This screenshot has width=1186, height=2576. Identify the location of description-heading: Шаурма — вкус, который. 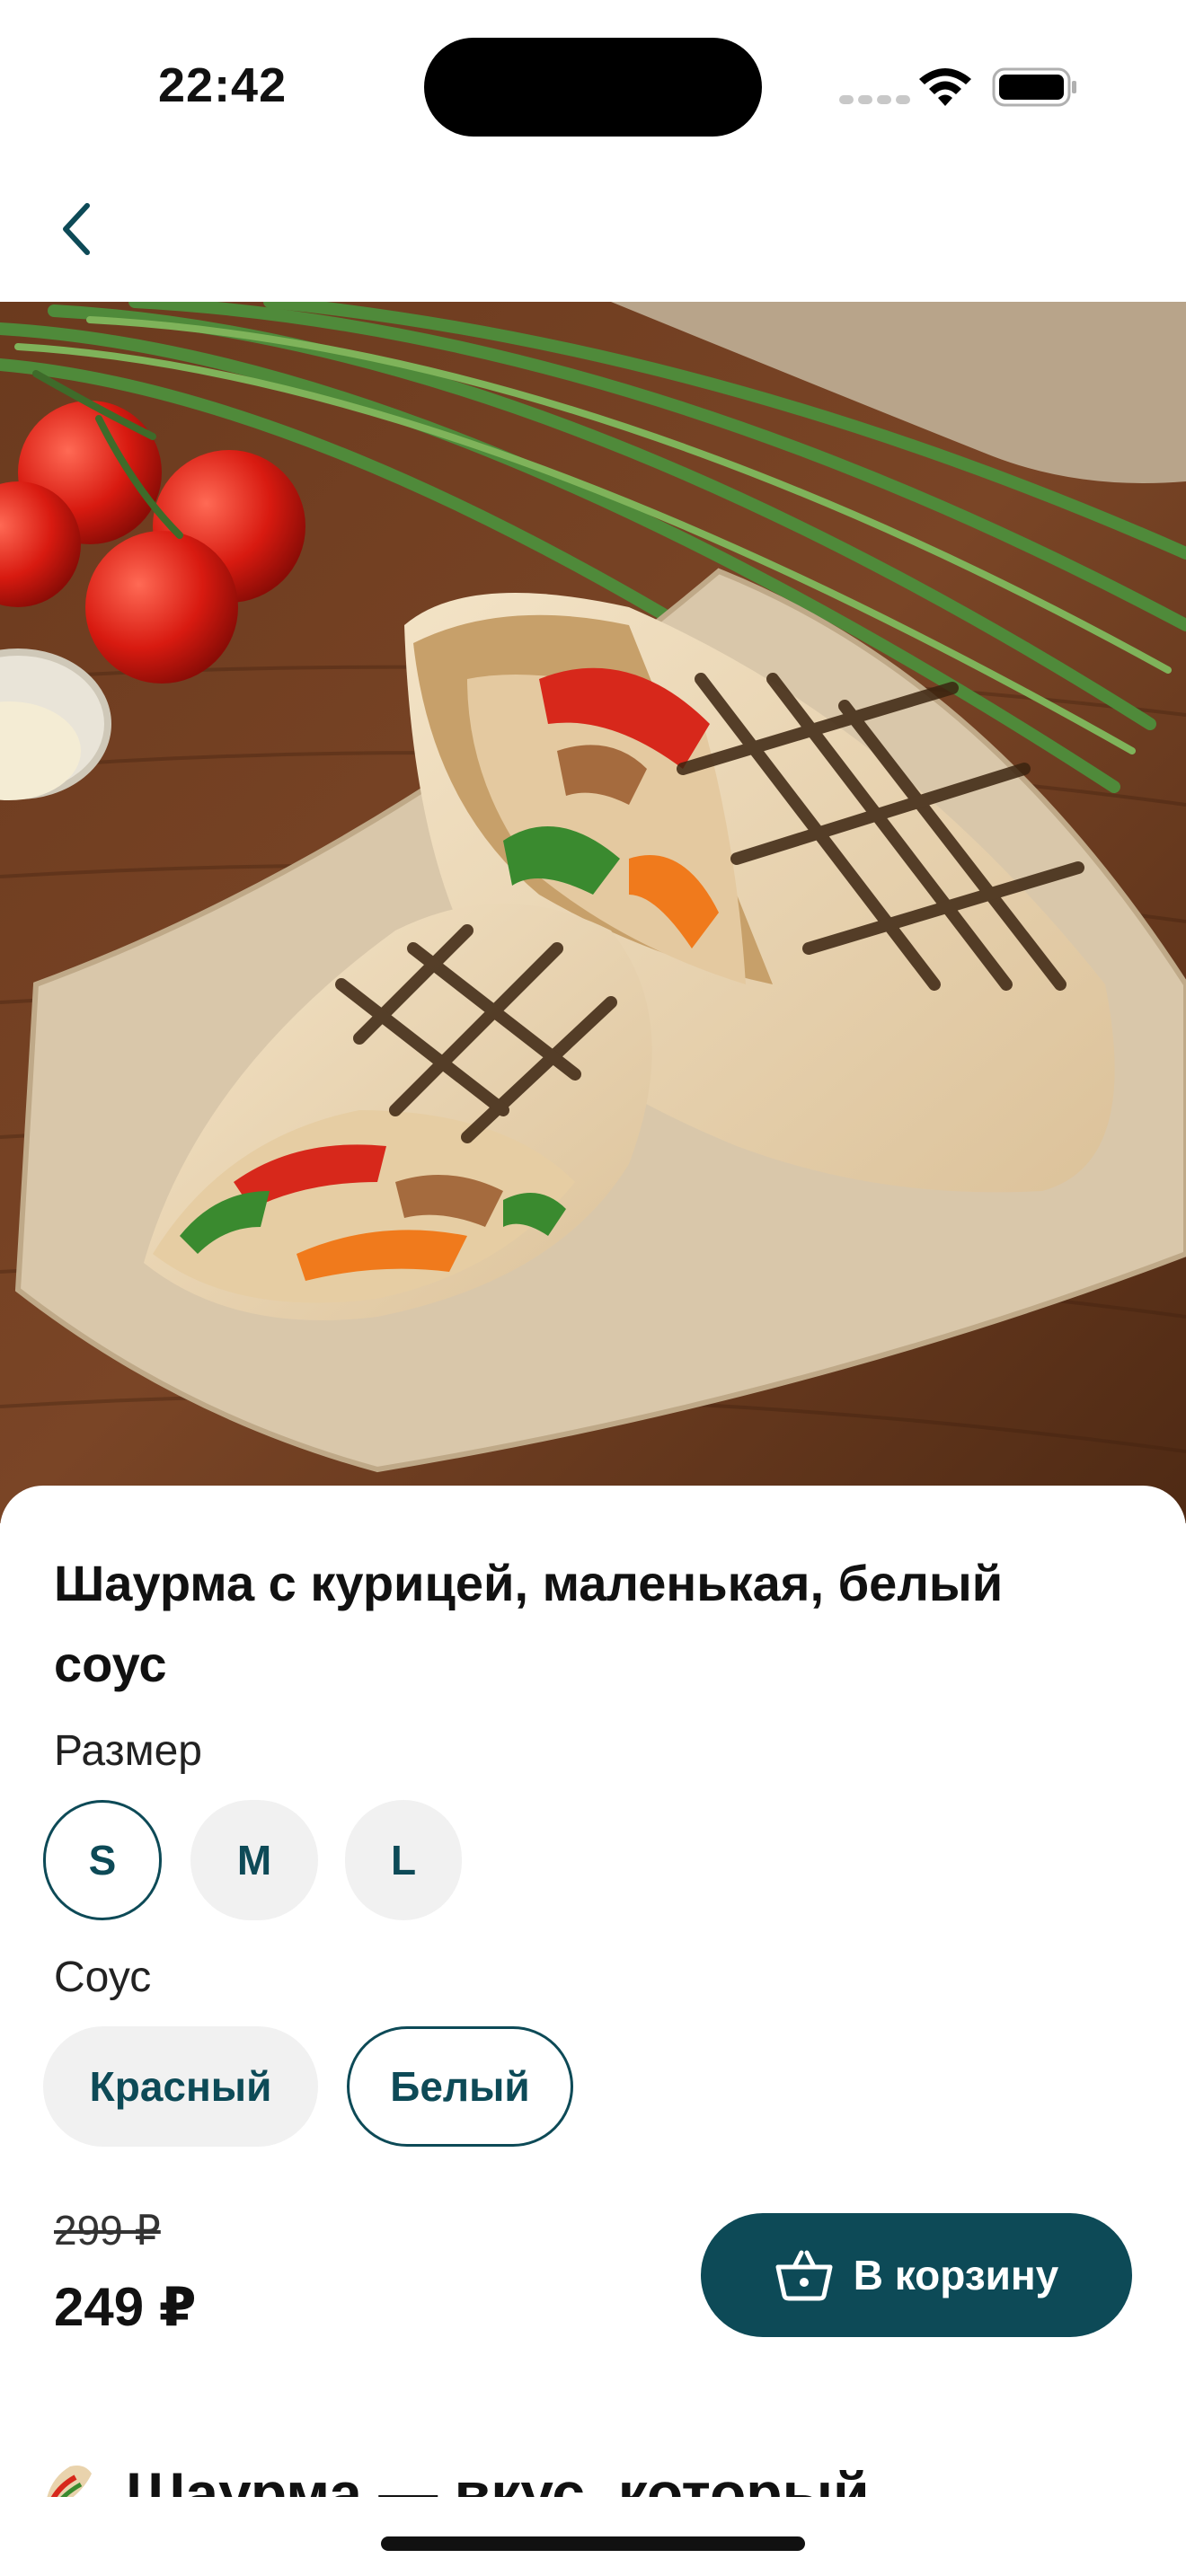
(498, 2478).